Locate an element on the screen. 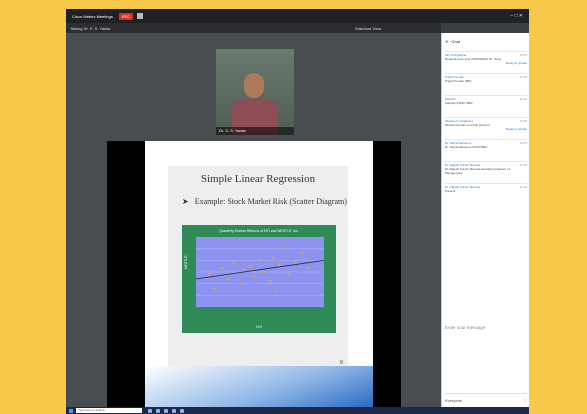  message-time: 10:18 is located at coordinates (523, 187).